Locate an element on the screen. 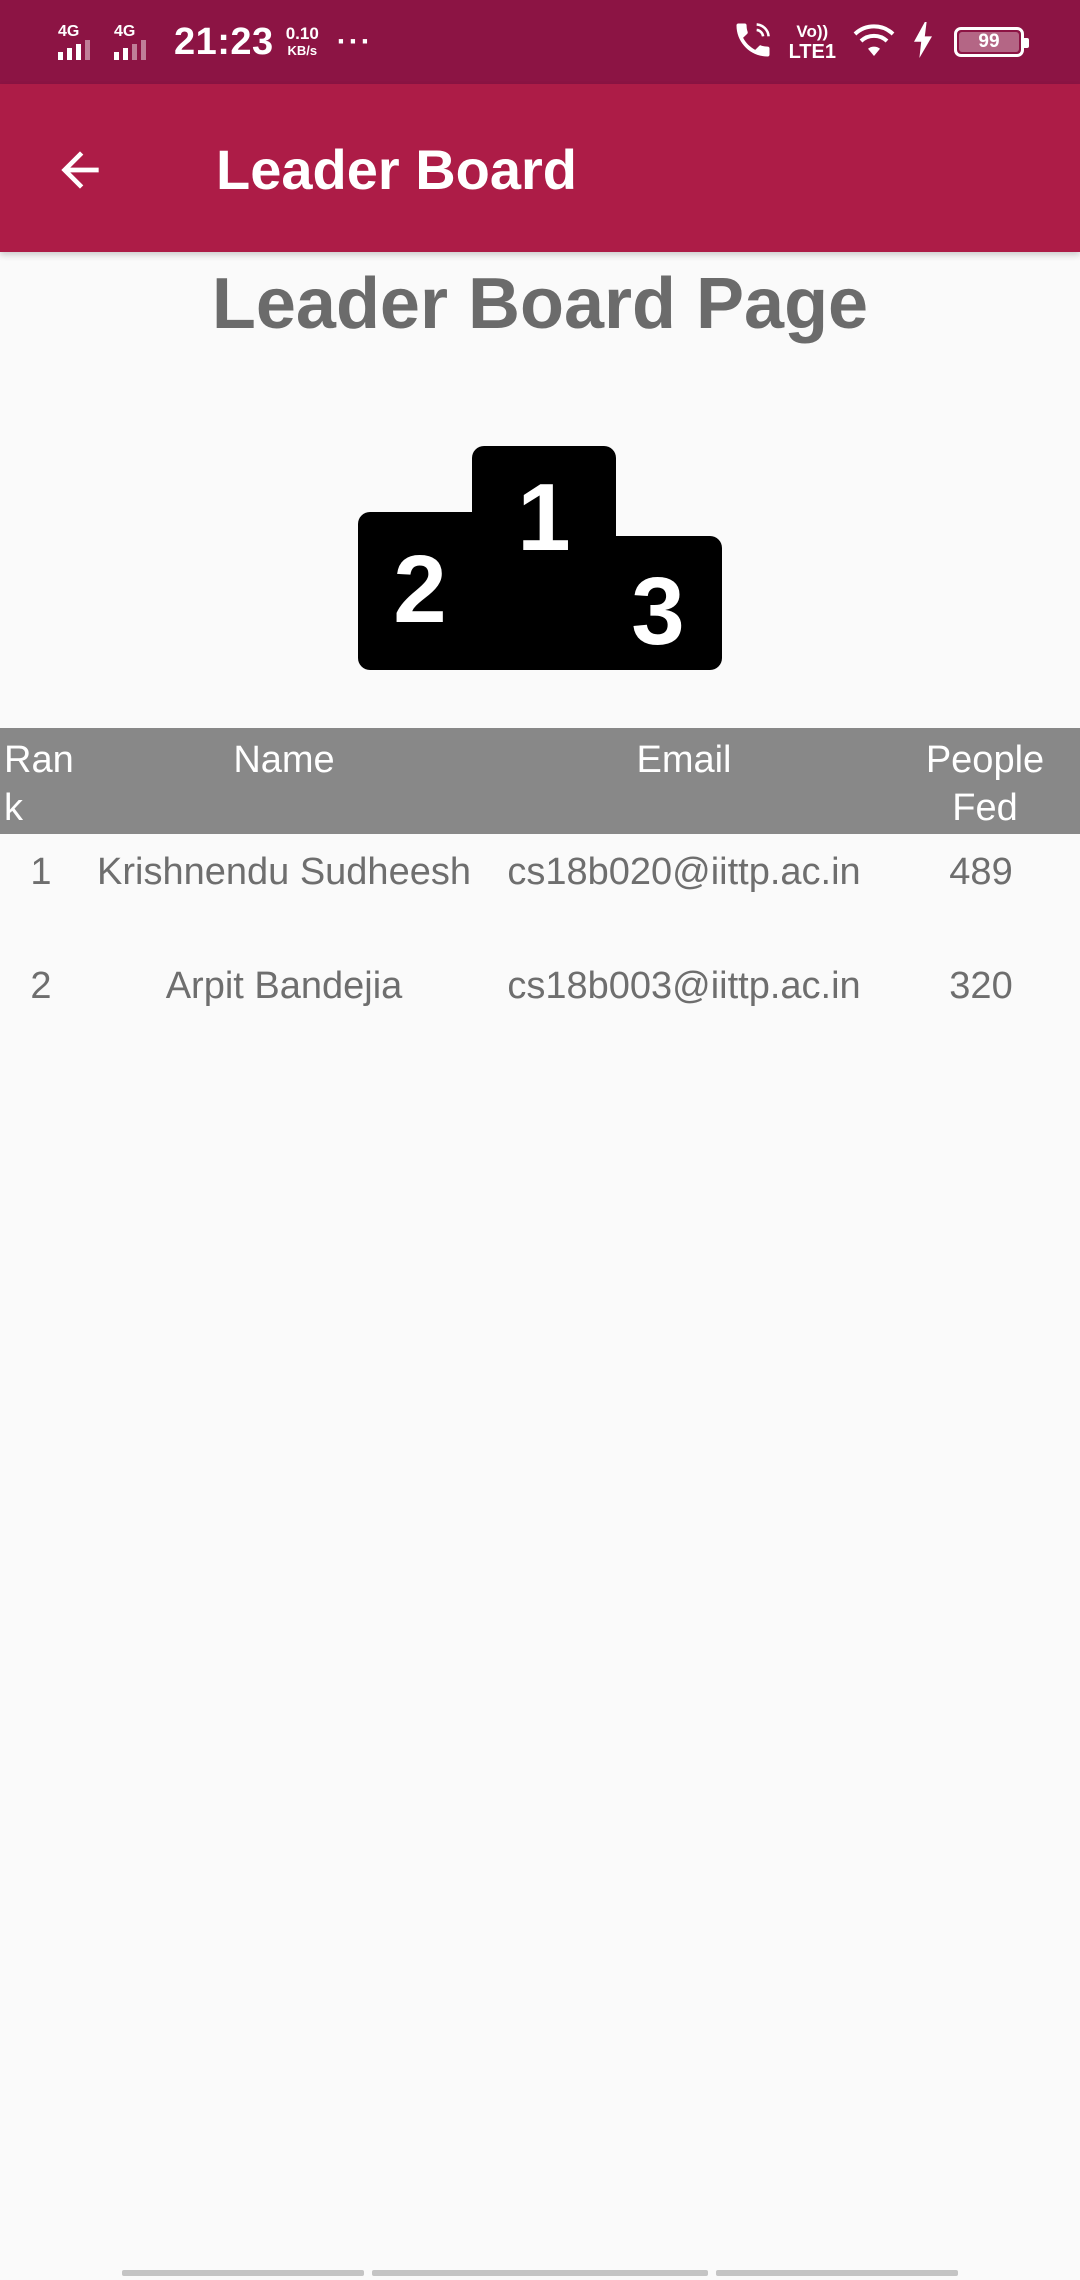 This screenshot has width=1080, height=2280. clock: 21:23 is located at coordinates (224, 41).